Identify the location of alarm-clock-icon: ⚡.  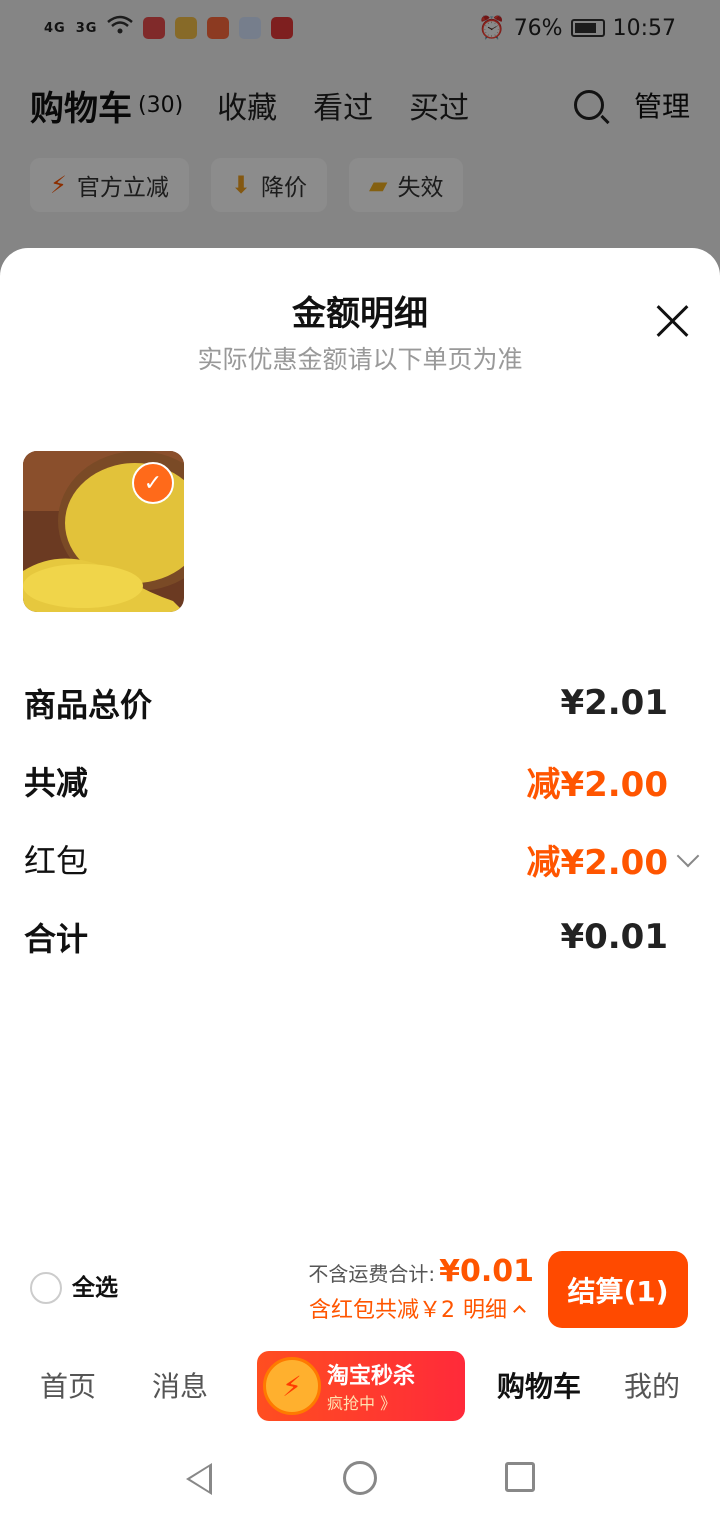
(292, 1386).